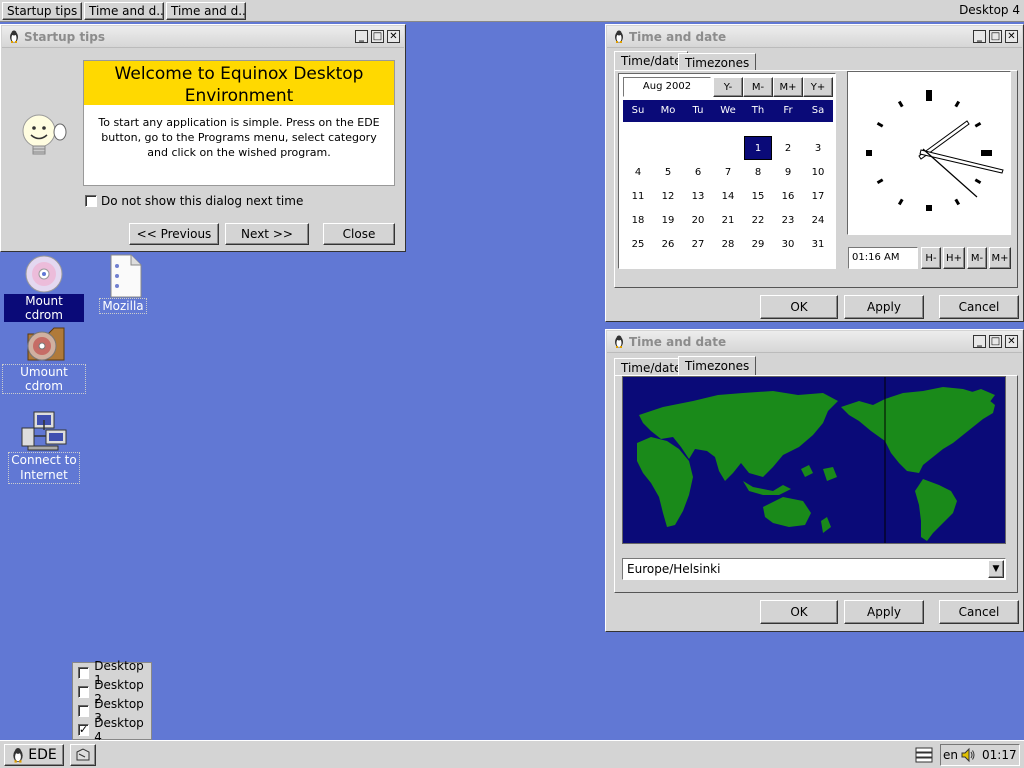 This screenshot has width=1024, height=768. What do you see at coordinates (758, 196) in the screenshot?
I see `calendar-day: 15` at bounding box center [758, 196].